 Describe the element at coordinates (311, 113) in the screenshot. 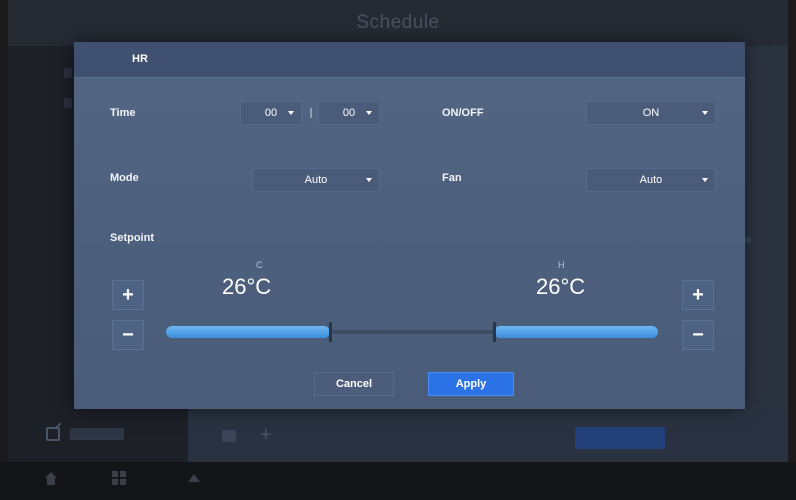

I see `time-separator` at that location.